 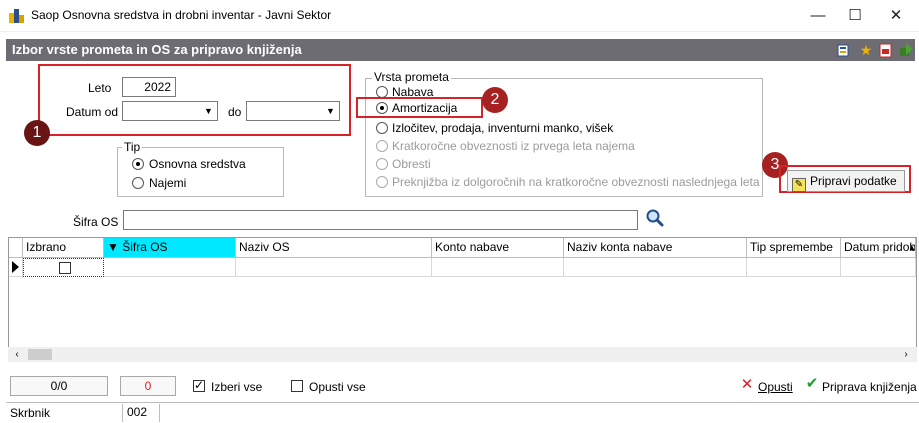 I want to click on leto-input: 2022, so click(x=149, y=87).